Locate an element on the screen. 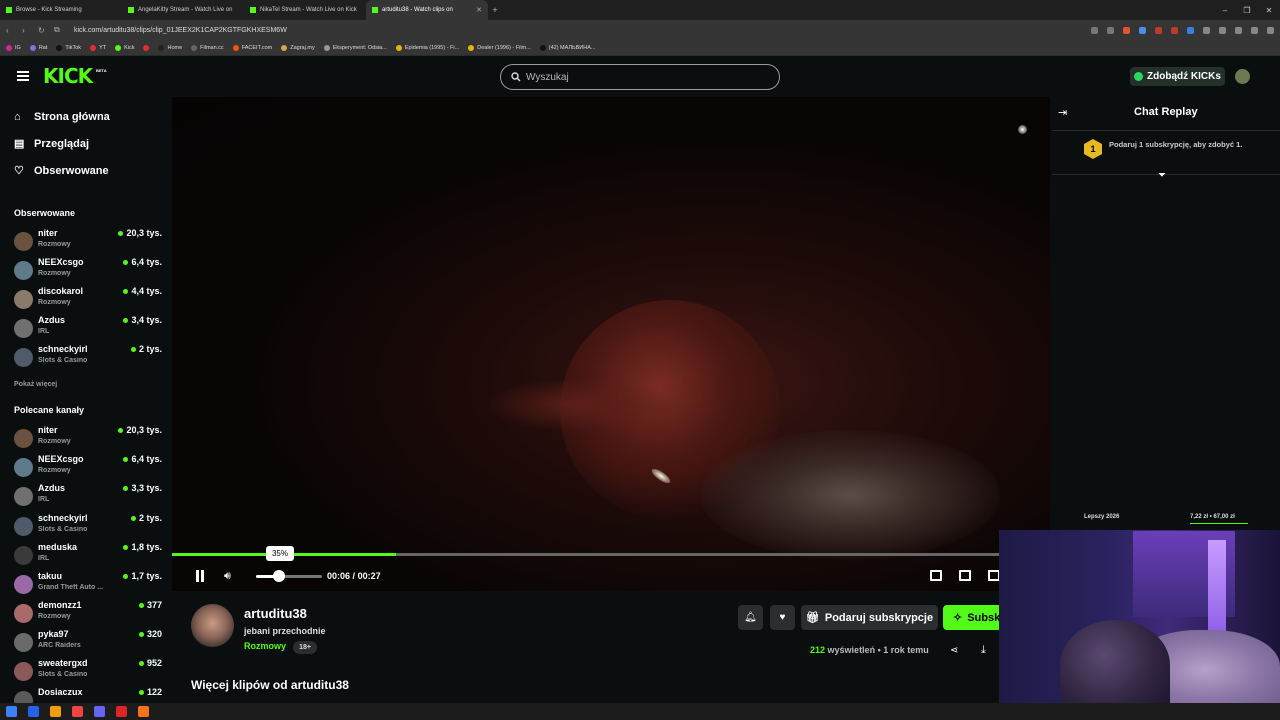  bookmark: Kick is located at coordinates (124, 47).